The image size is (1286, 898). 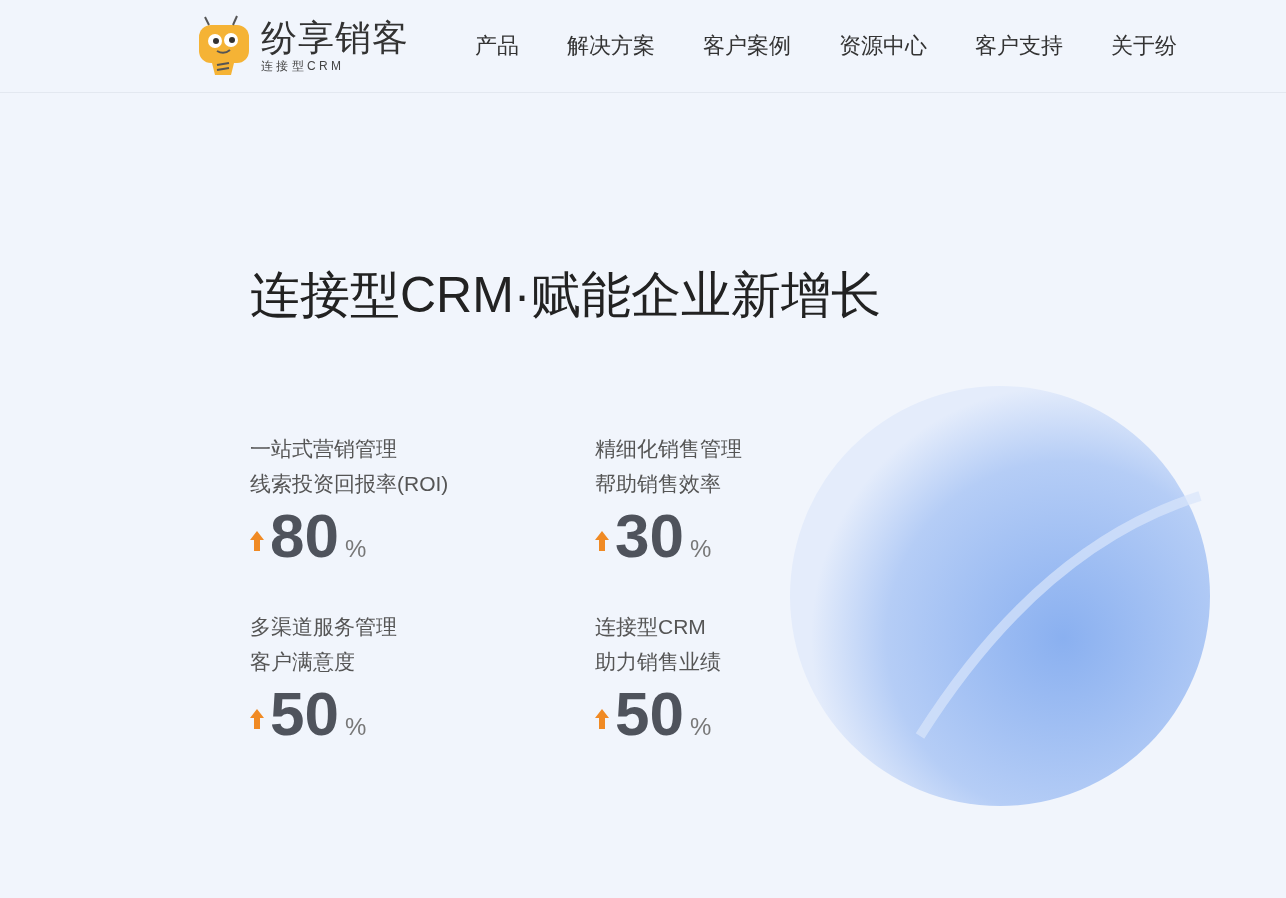 I want to click on stat-value: 80, so click(x=304, y=536).